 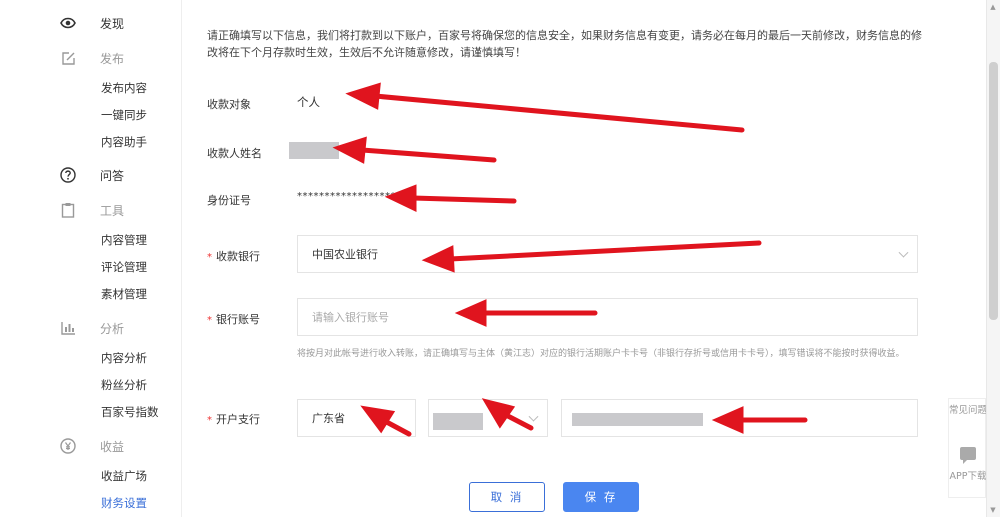 What do you see at coordinates (238, 319) in the screenshot?
I see `account-label-text: 银行账号` at bounding box center [238, 319].